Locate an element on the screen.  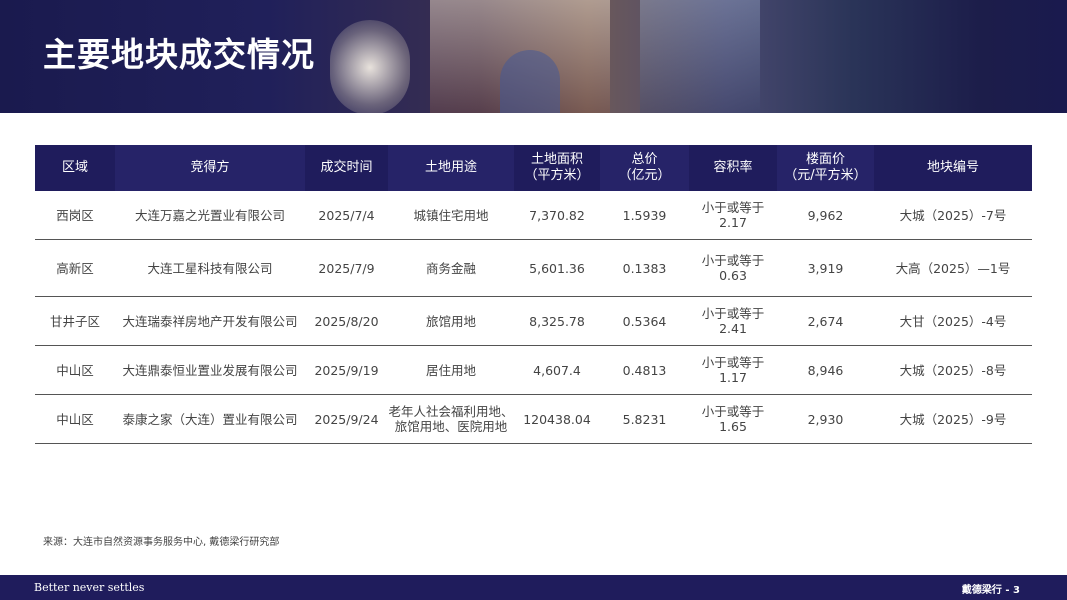
table-cell: 5.8231 is located at coordinates (644, 419).